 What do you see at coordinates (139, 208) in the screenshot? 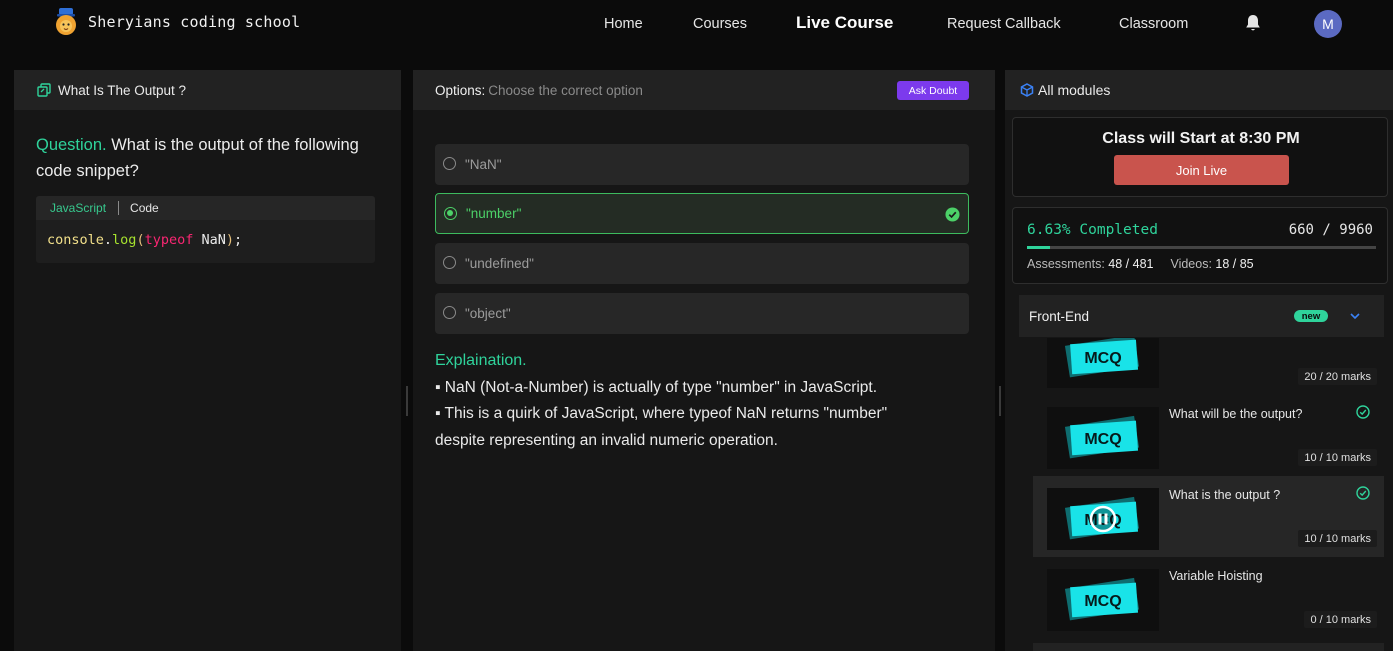
I see `code-tab: Code` at bounding box center [139, 208].